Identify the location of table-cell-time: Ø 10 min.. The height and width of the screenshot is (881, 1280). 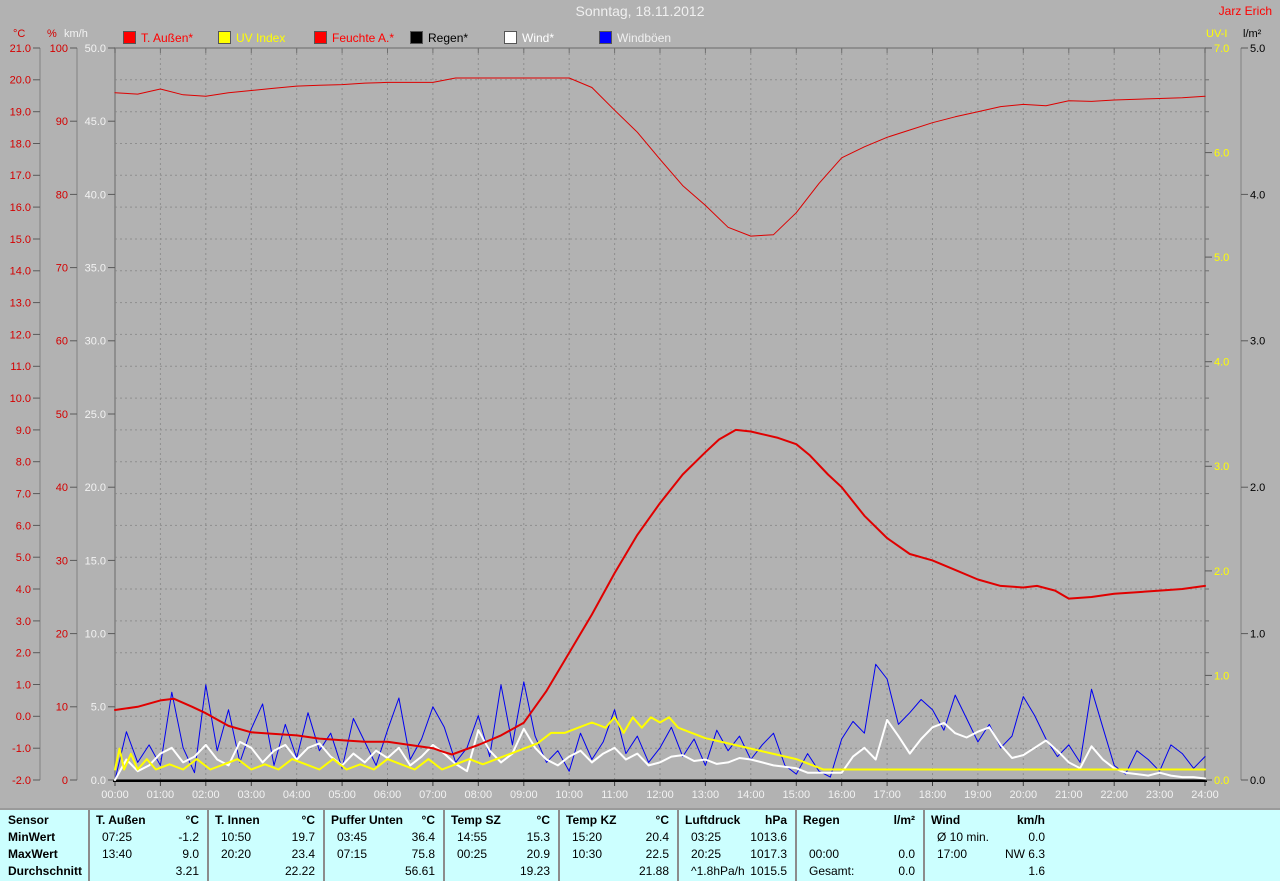
(963, 837).